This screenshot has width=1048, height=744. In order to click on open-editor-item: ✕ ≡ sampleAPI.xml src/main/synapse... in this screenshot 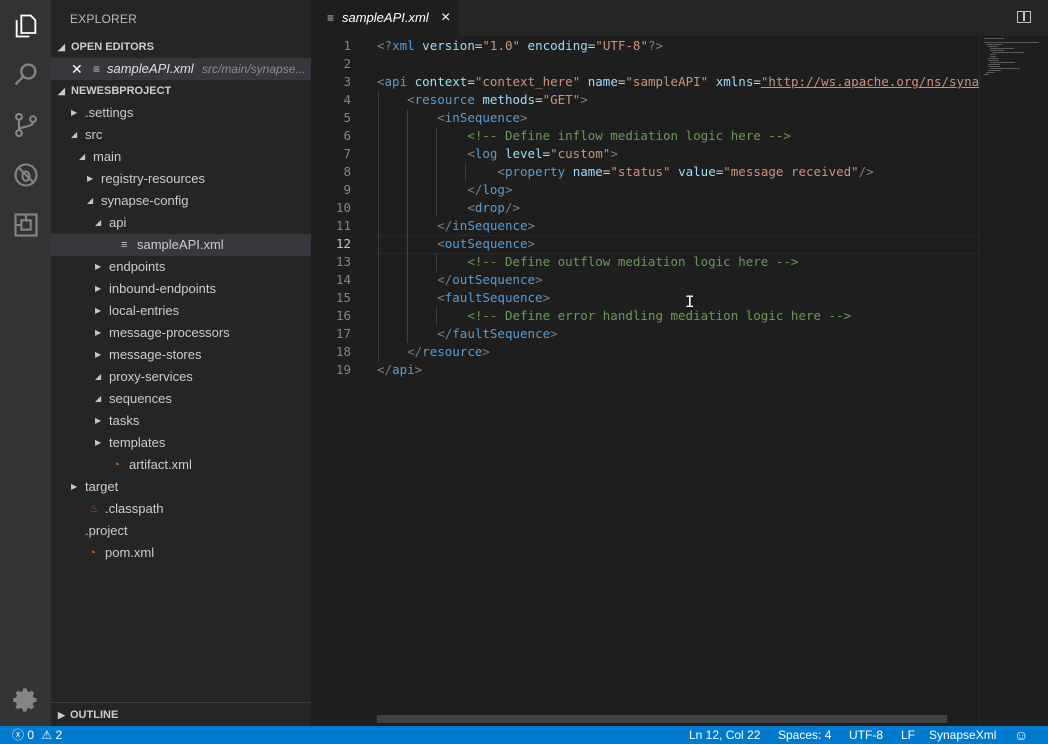, I will do `click(181, 69)`.